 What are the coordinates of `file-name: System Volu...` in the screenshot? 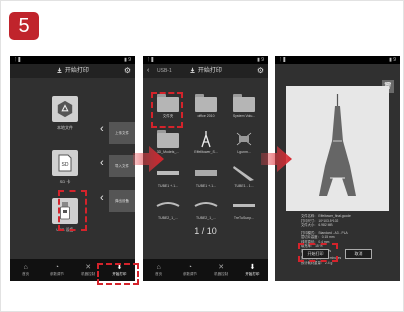 It's located at (244, 116).